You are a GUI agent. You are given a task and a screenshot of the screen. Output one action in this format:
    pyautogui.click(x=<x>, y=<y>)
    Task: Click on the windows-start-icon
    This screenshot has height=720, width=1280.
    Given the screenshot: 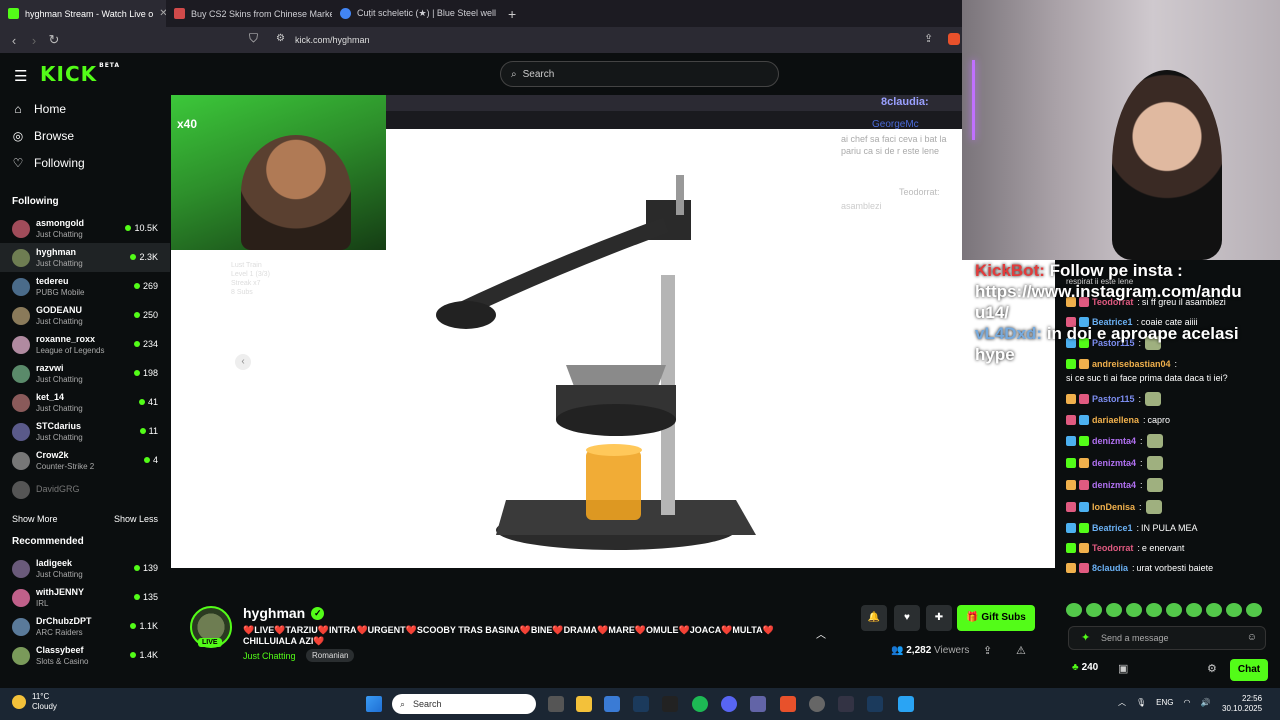 What is the action you would take?
    pyautogui.click(x=374, y=704)
    